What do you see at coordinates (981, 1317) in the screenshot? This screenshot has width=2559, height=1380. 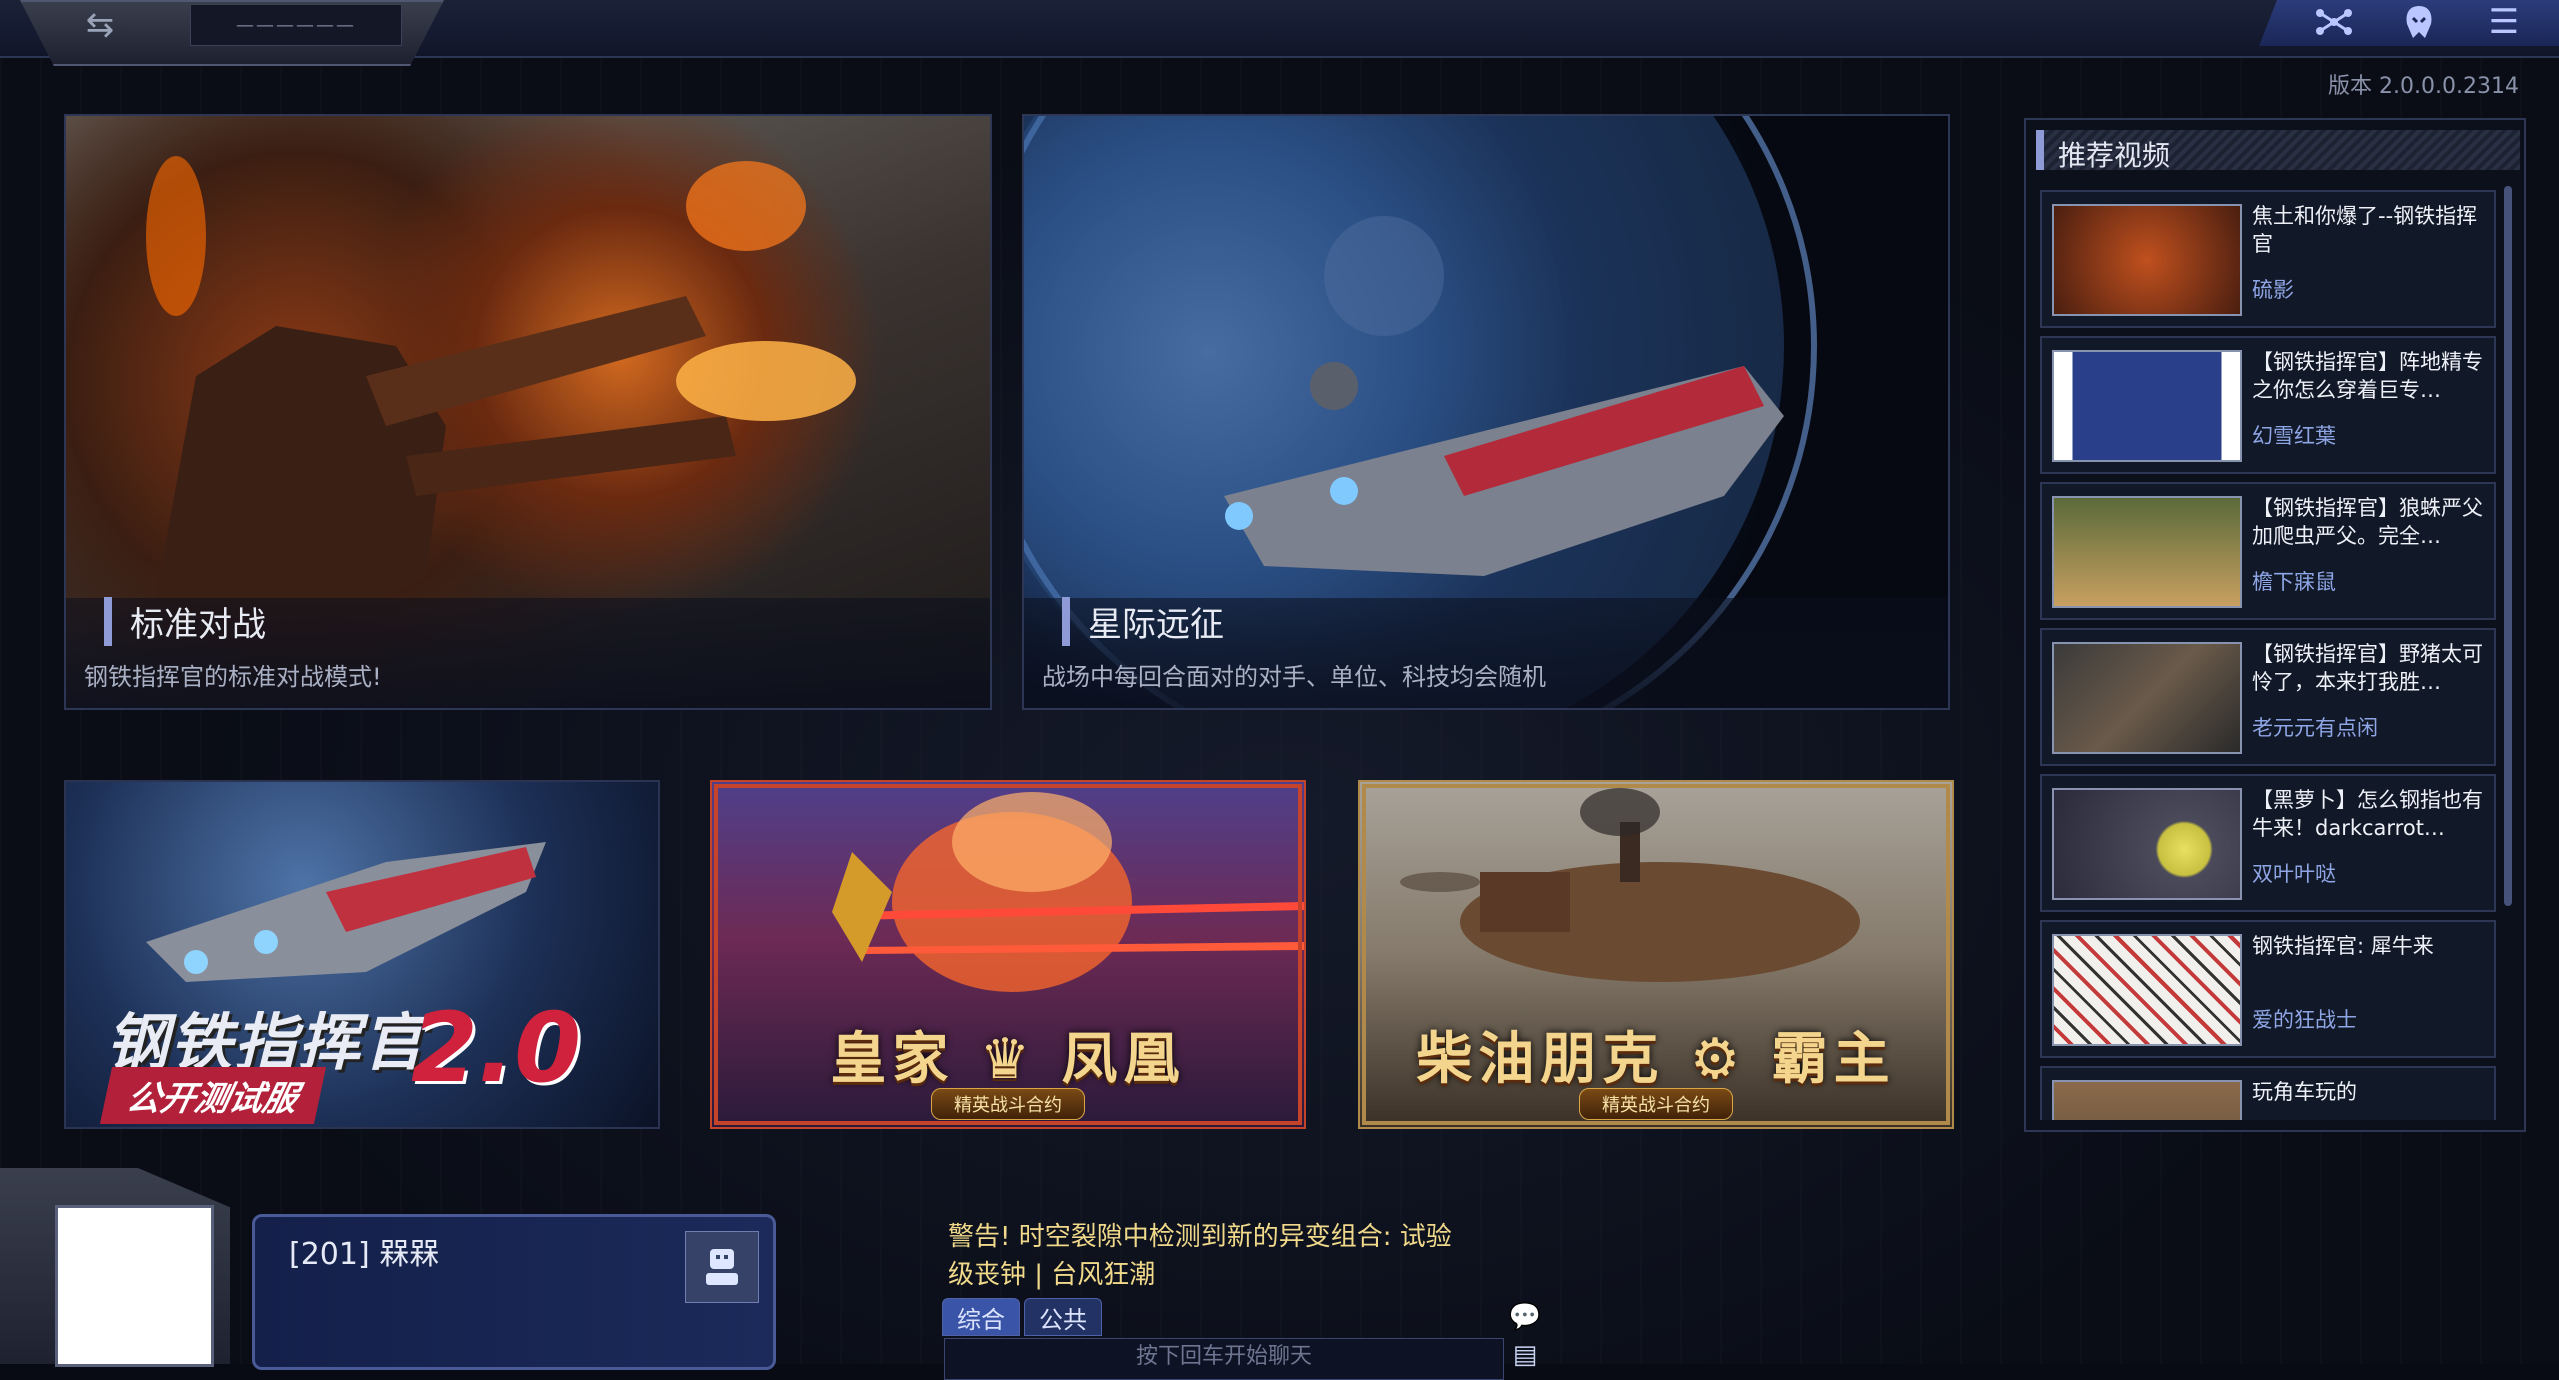 I see `tab-general: 综合` at bounding box center [981, 1317].